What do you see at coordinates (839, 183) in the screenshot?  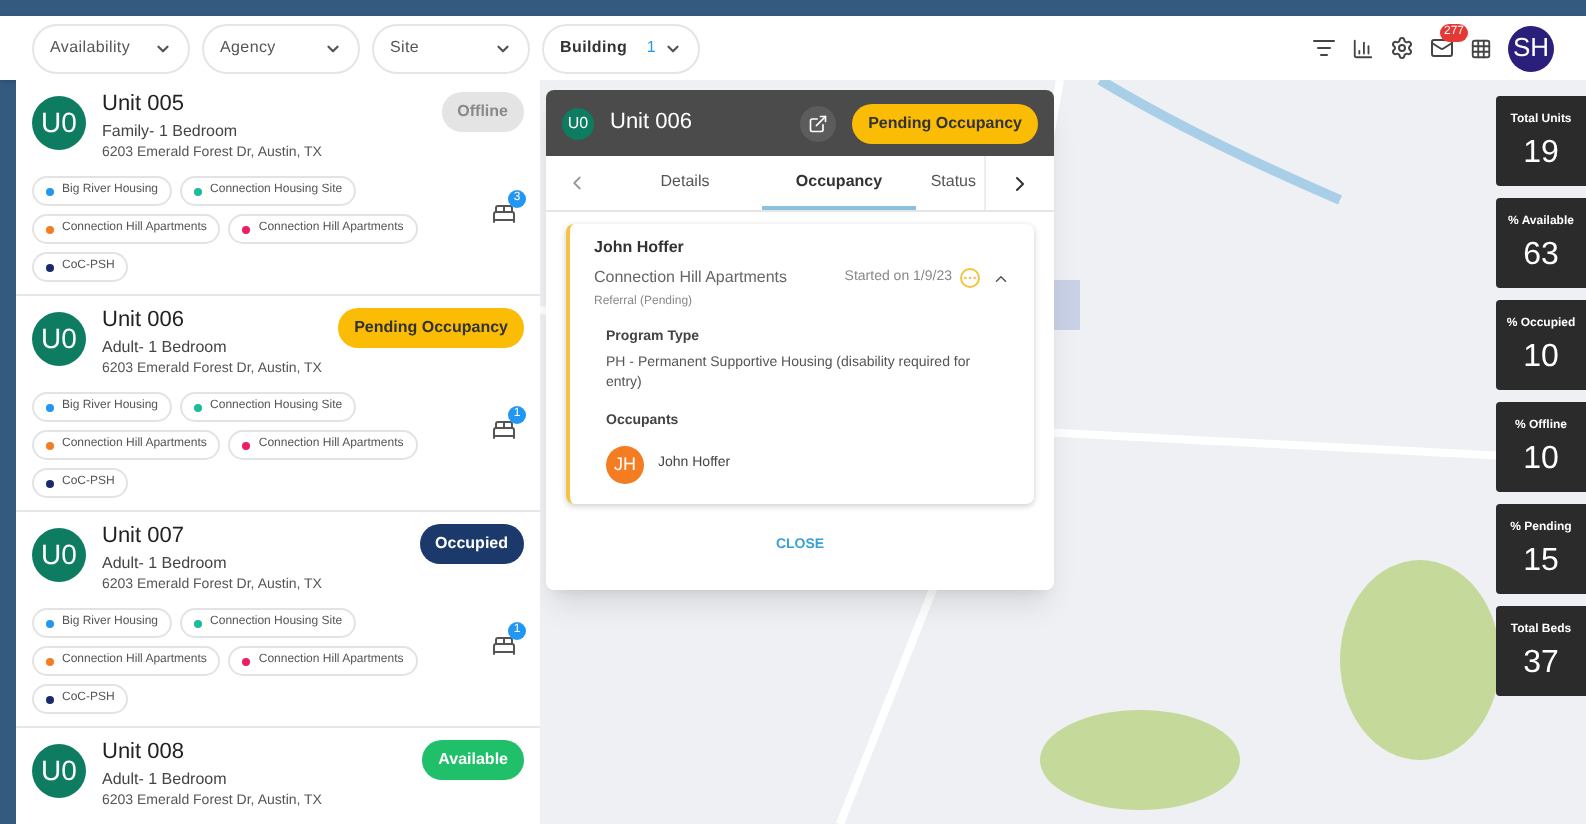 I see `popup-tab: Occupancy` at bounding box center [839, 183].